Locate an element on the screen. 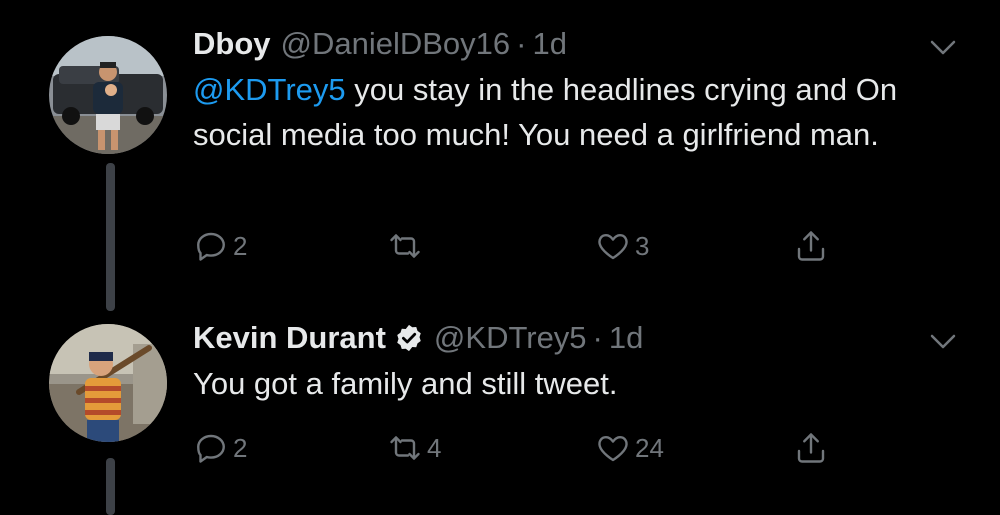 The height and width of the screenshot is (515, 1000). retweet-button is located at coordinates (407, 246).